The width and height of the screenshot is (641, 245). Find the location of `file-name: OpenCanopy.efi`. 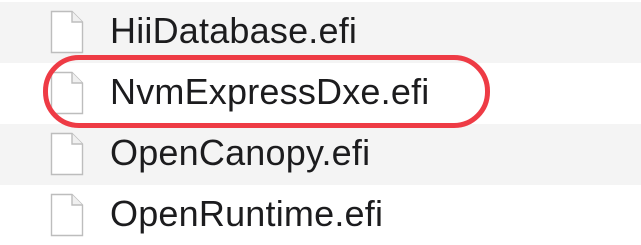

file-name: OpenCanopy.efi is located at coordinates (240, 152).